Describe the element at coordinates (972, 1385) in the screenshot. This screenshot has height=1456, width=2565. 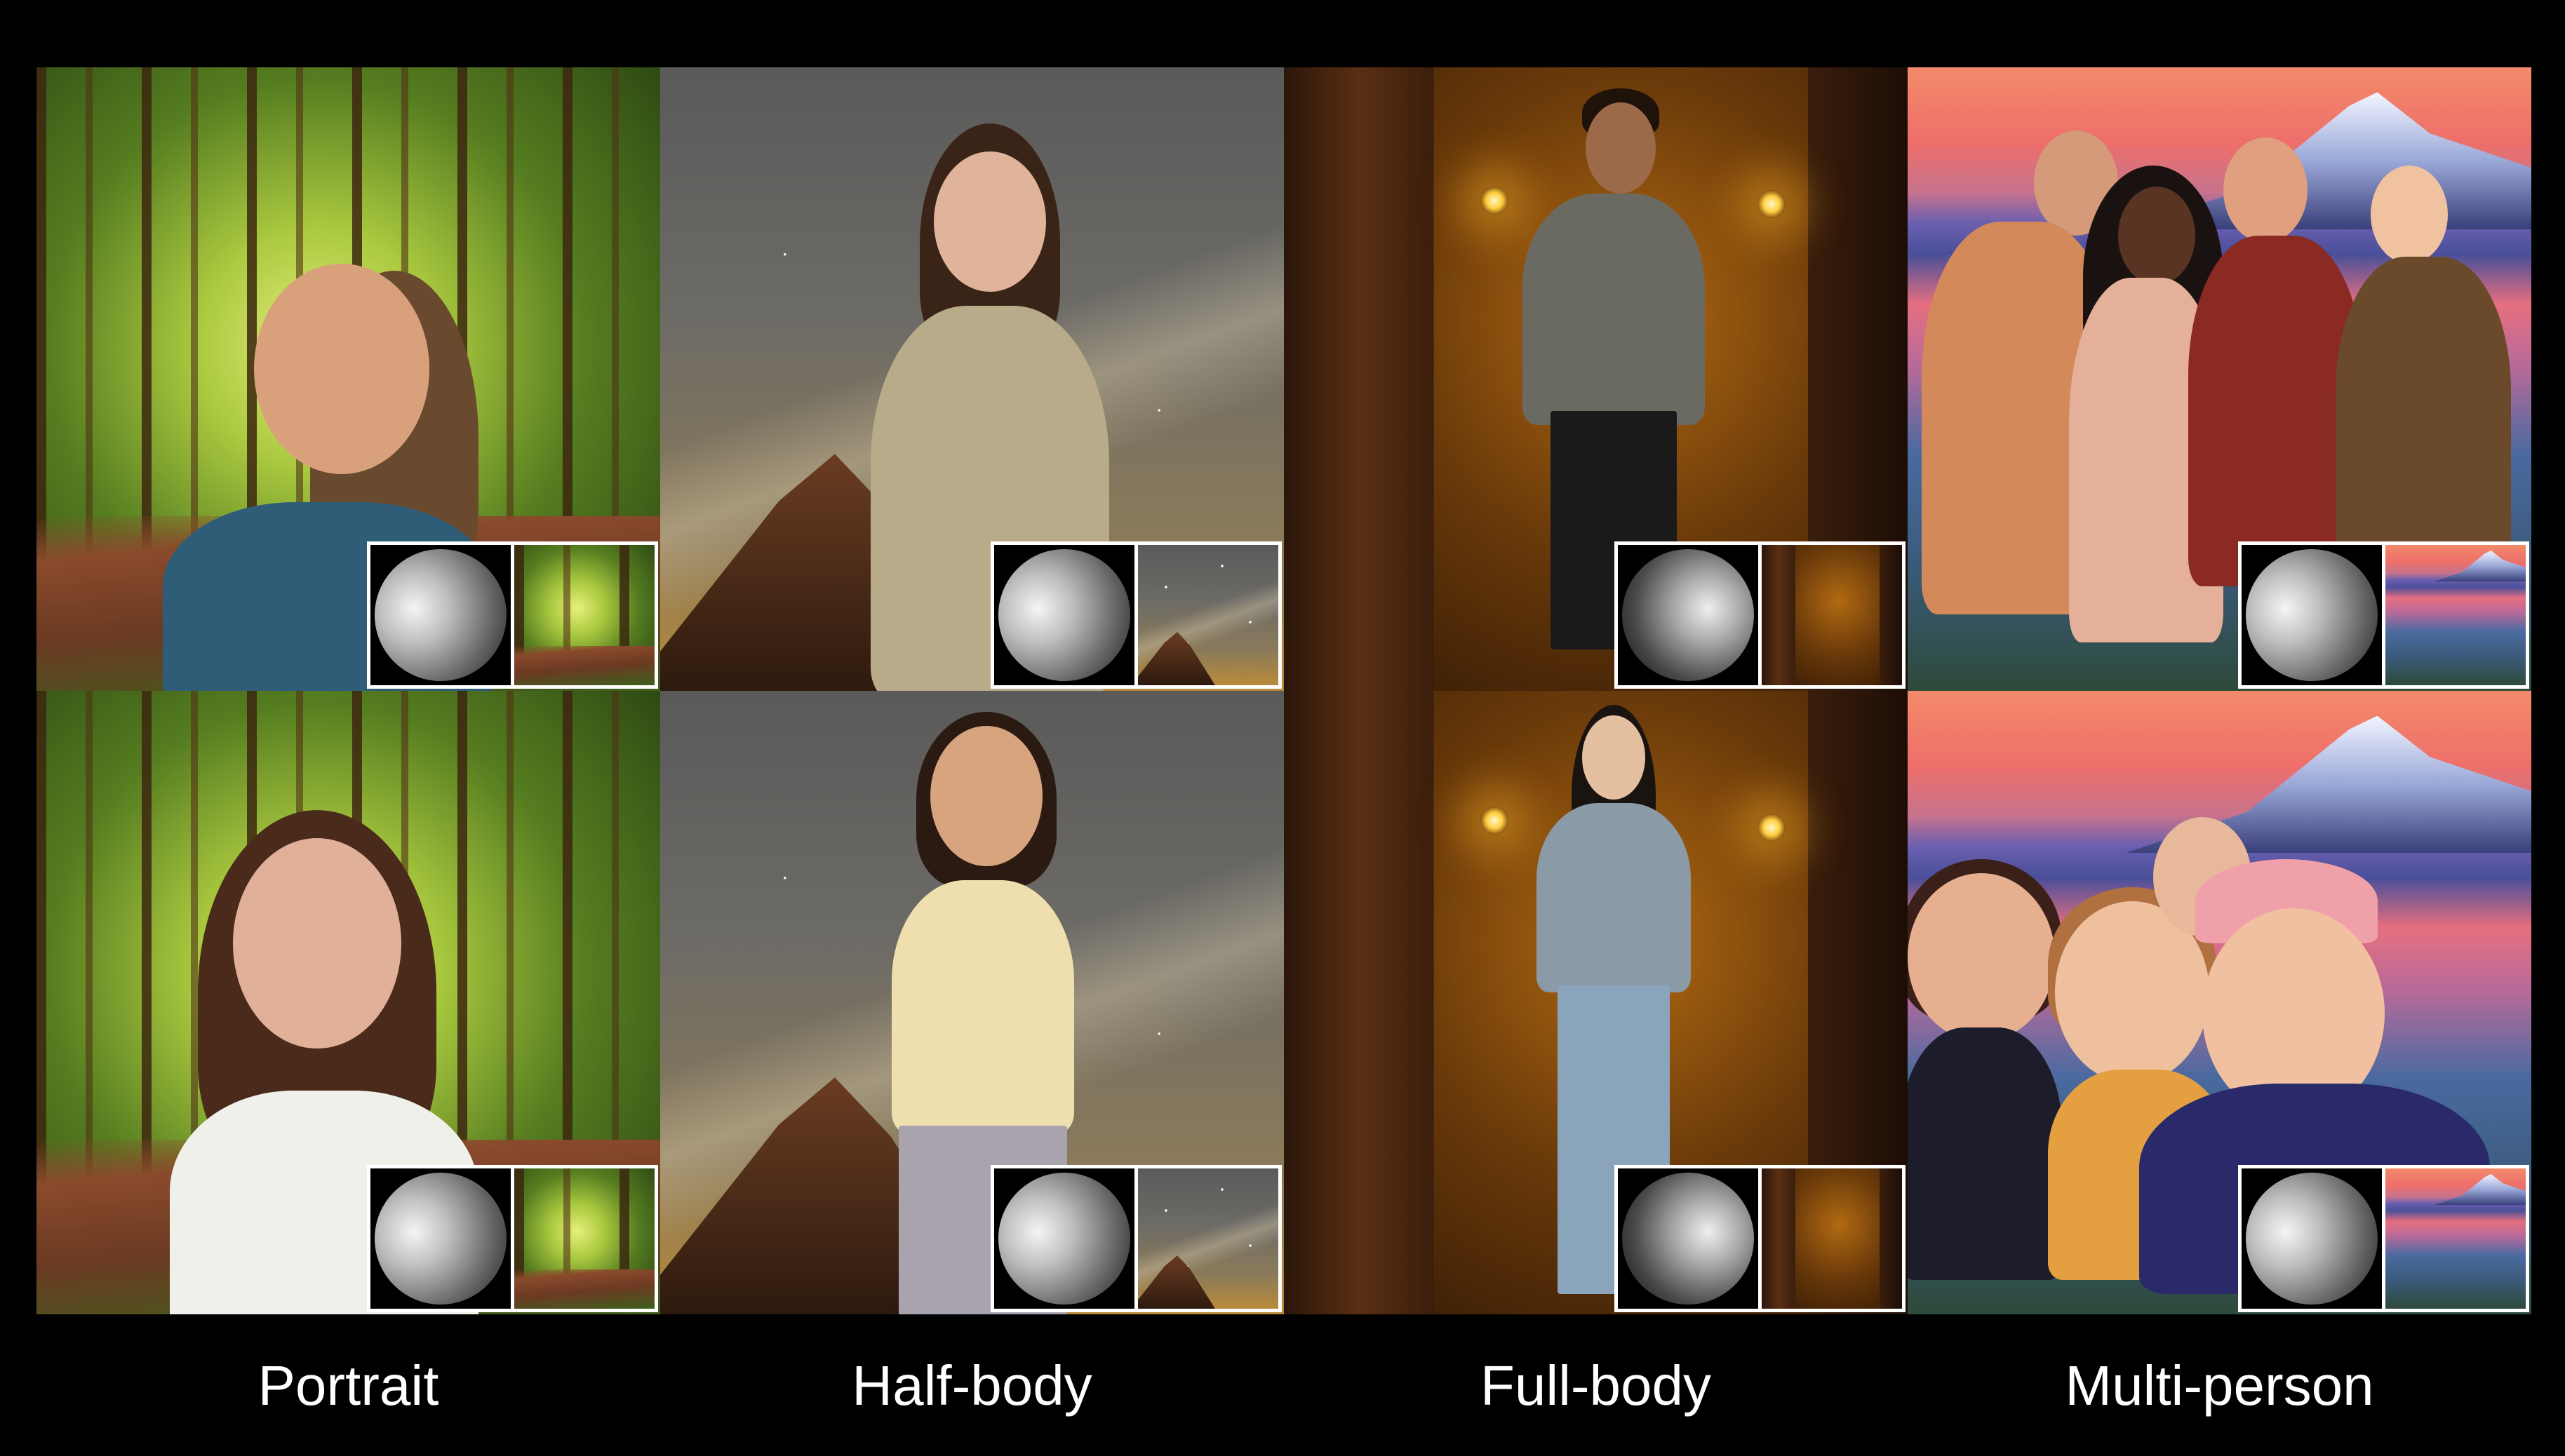
I see `caption-half-body: Half-body` at that location.